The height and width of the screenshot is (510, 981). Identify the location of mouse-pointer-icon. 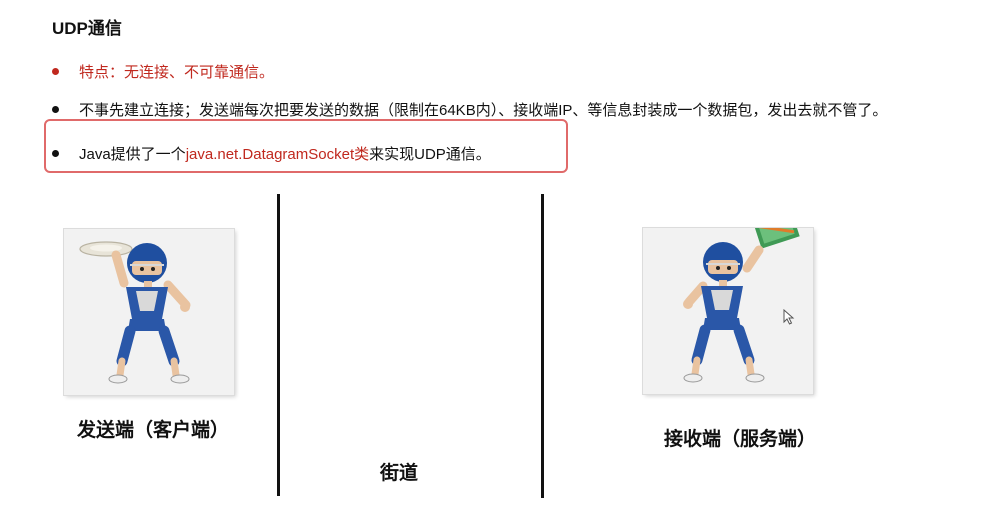
(789, 317).